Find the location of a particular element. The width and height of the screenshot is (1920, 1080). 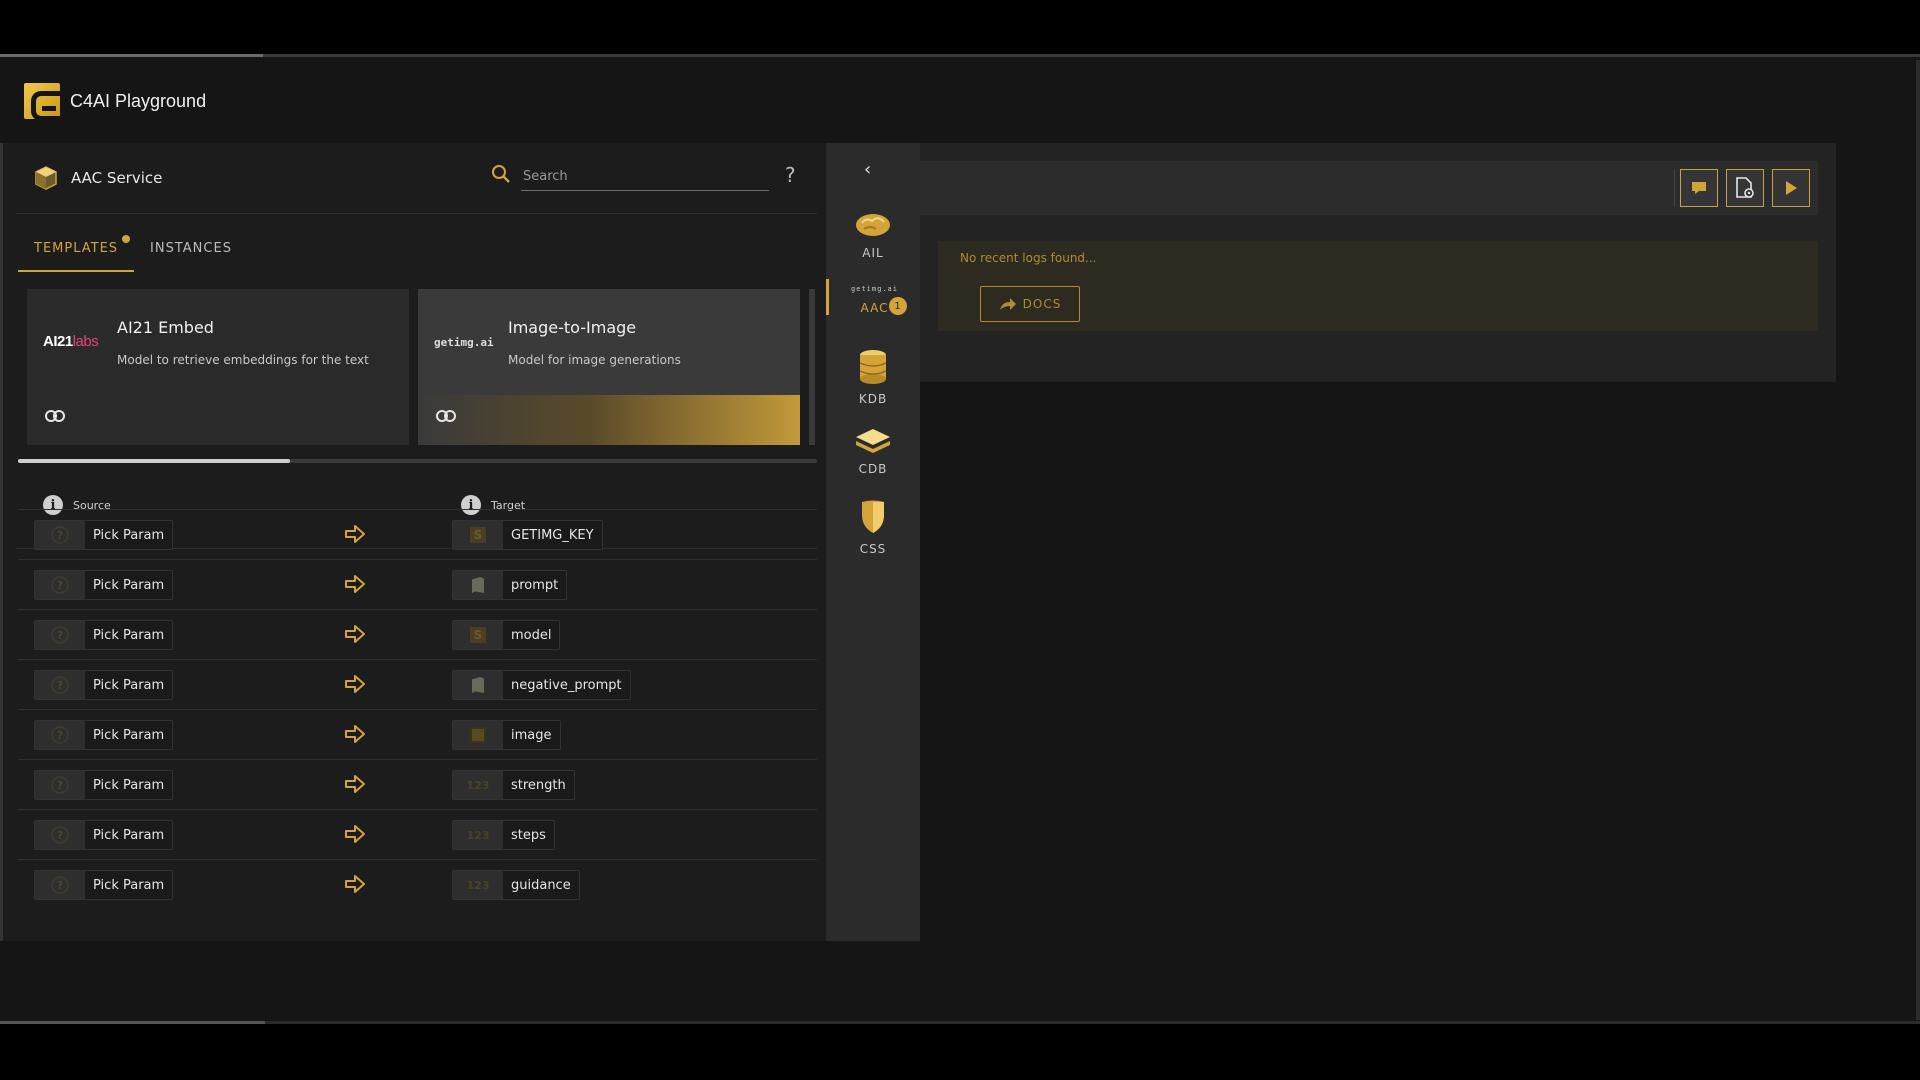

bottom-scrollbar is located at coordinates (960, 1022).